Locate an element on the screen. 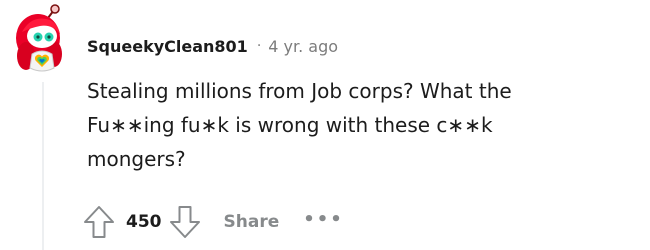  downvote-button is located at coordinates (185, 222).